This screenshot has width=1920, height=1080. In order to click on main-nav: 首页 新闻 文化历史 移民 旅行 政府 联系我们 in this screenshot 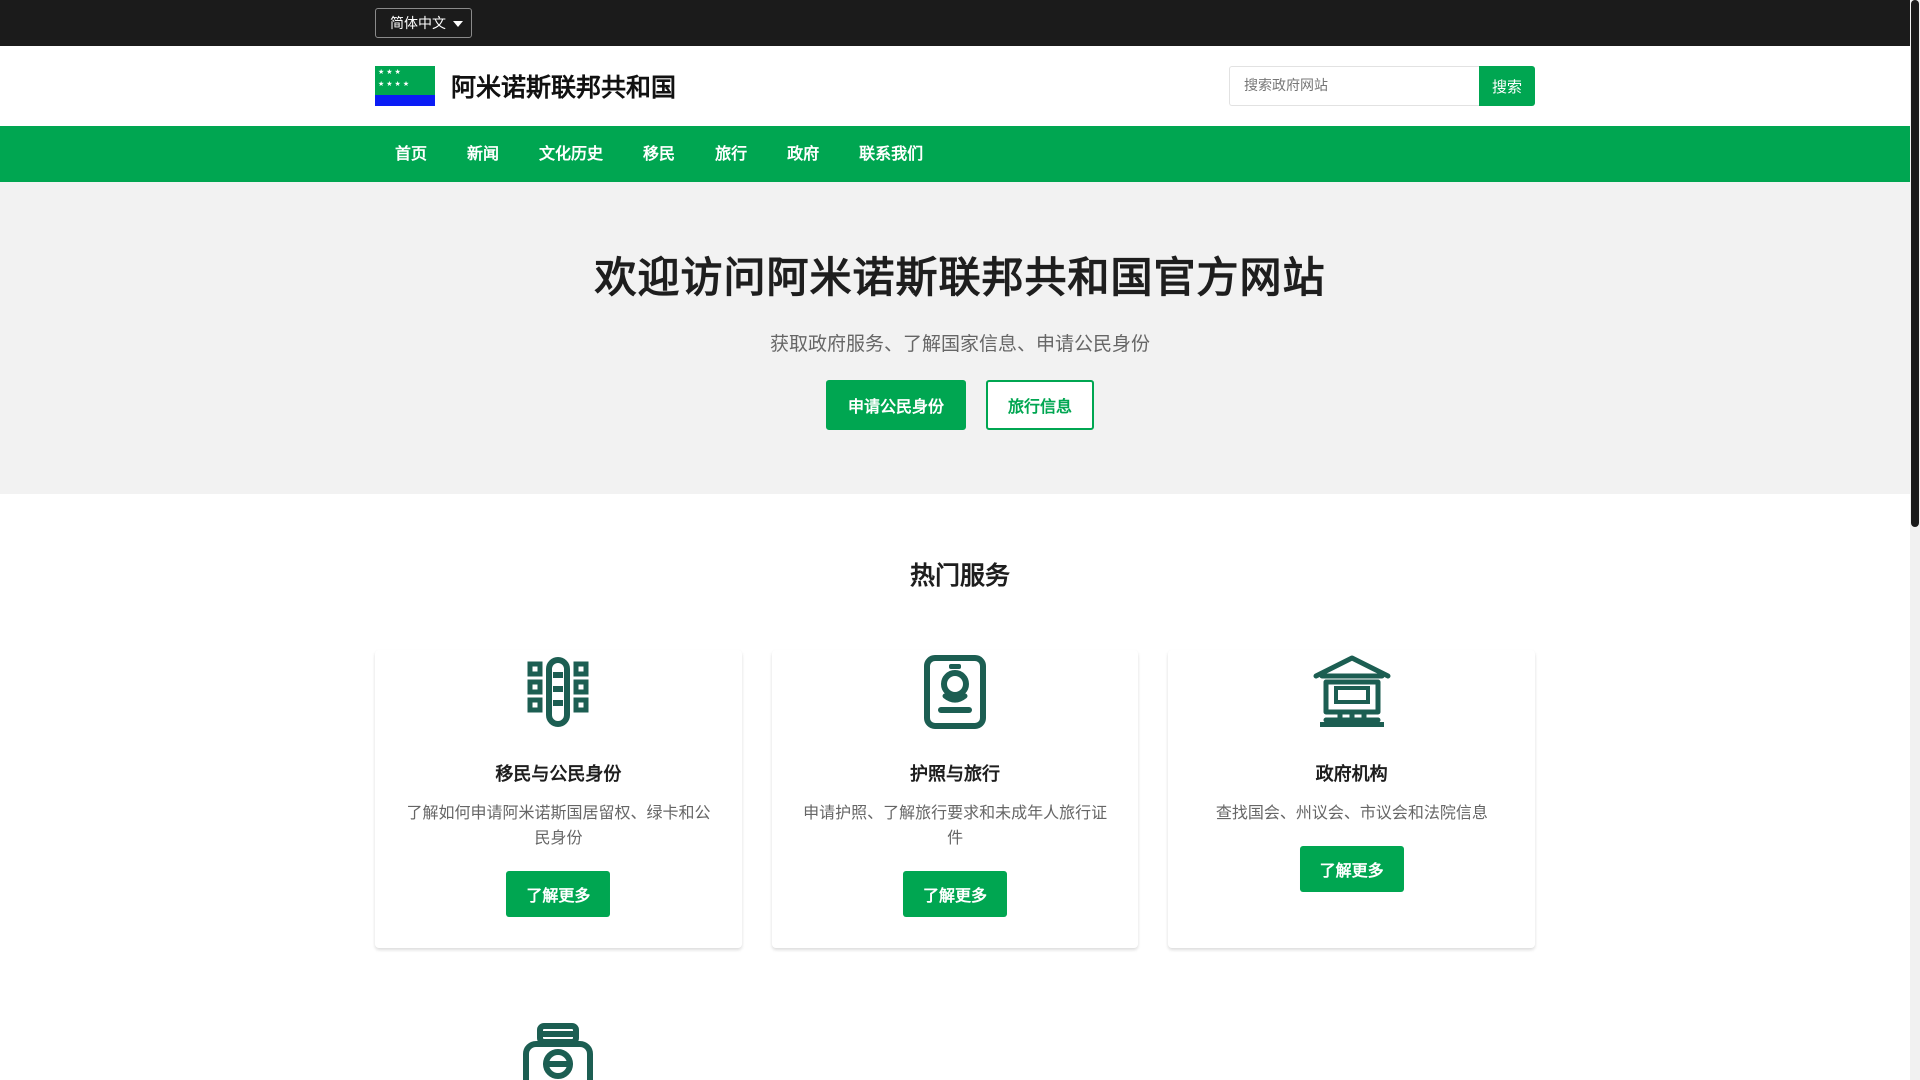, I will do `click(960, 154)`.